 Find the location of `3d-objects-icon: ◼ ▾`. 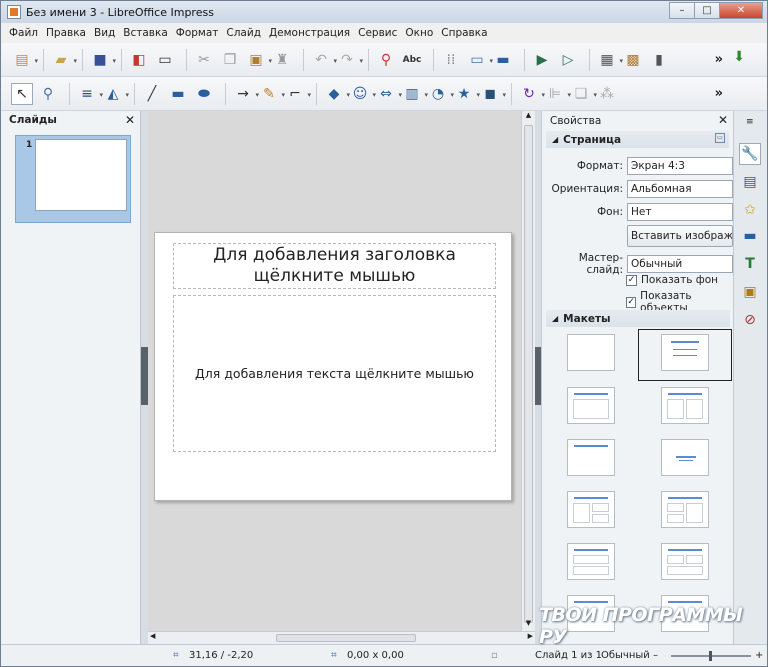

3d-objects-icon: ◼ ▾ is located at coordinates (492, 94).